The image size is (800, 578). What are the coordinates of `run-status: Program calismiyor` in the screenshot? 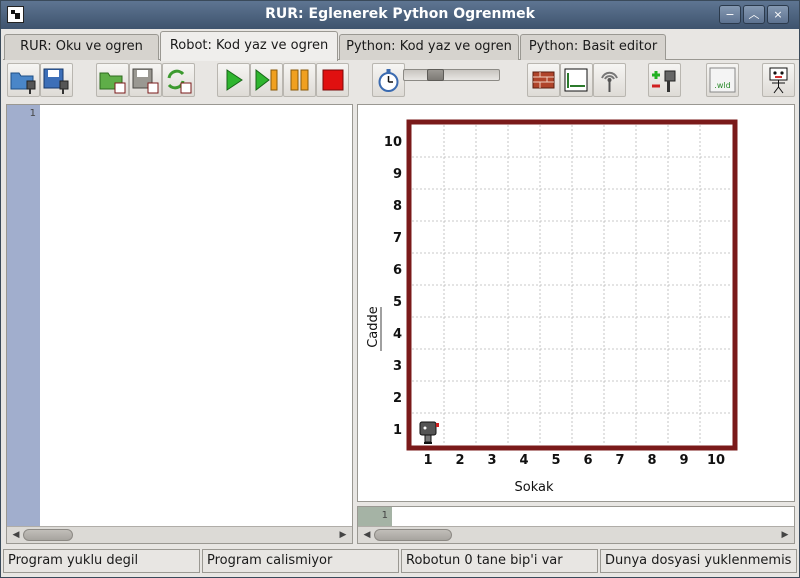 It's located at (300, 561).